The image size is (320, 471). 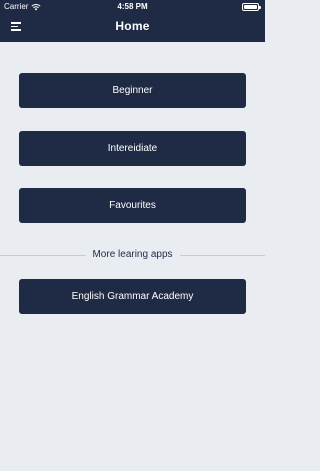 I want to click on nav-bar: Home, so click(x=132, y=28).